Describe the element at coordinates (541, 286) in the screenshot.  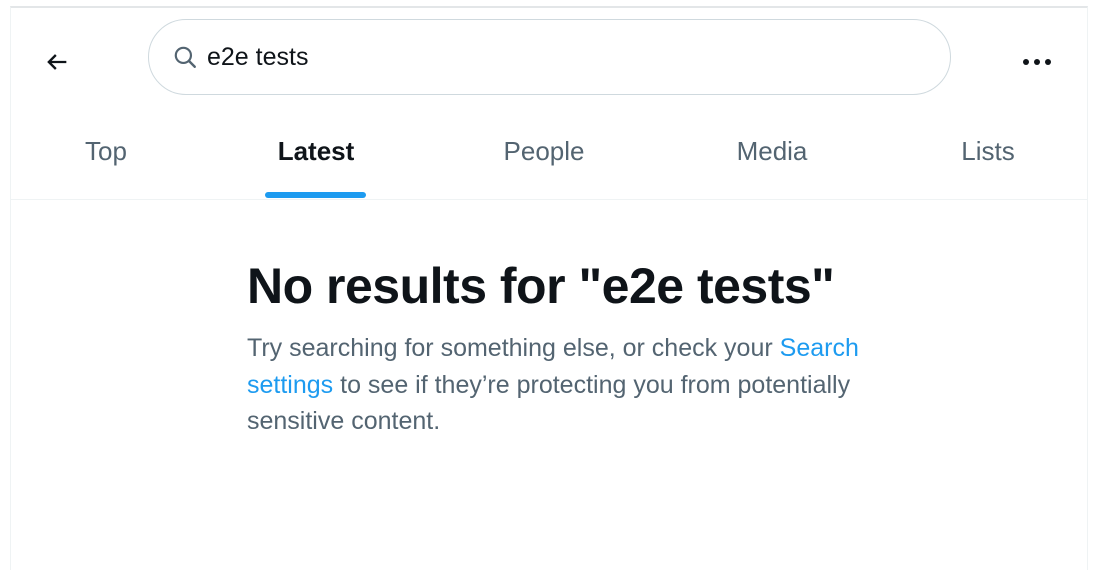
I see `empty-state-title: No results for "e2e tests"` at that location.